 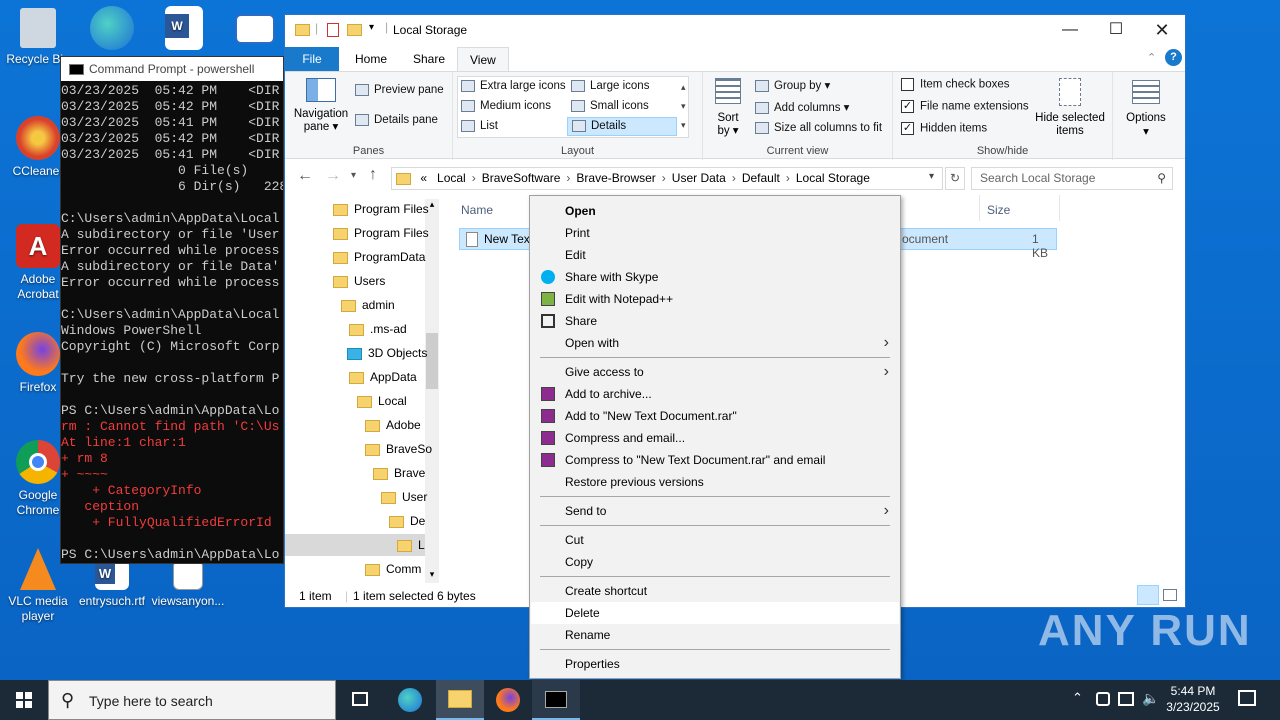 I want to click on context-menu-item: Share with Skype, so click(x=715, y=277).